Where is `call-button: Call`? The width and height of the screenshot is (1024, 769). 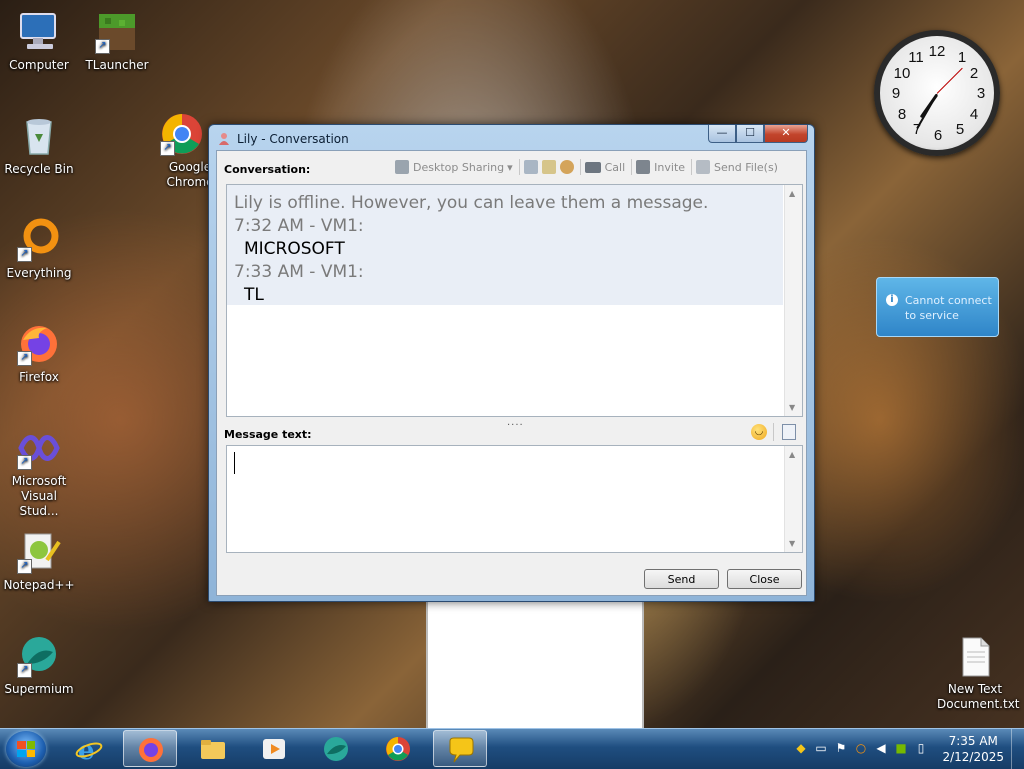
call-button: Call is located at coordinates (604, 167).